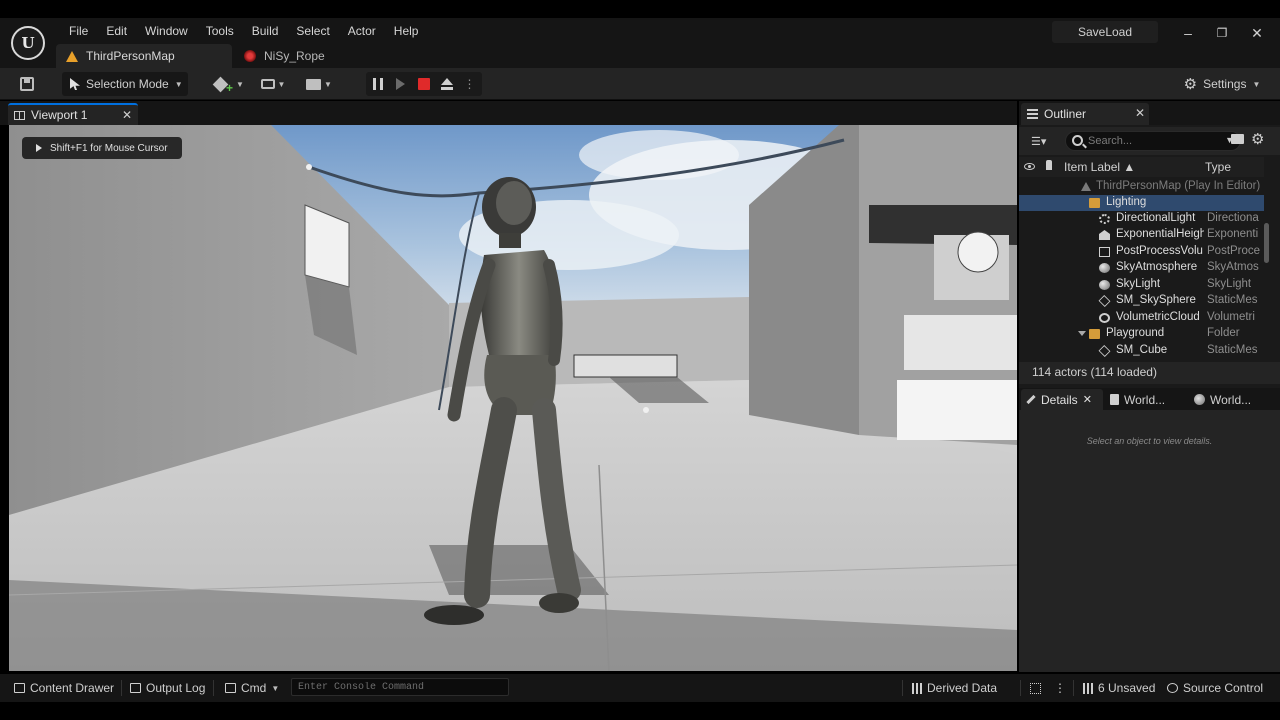 This screenshot has width=1280, height=720. What do you see at coordinates (1104, 235) in the screenshot?
I see `fog-icon` at bounding box center [1104, 235].